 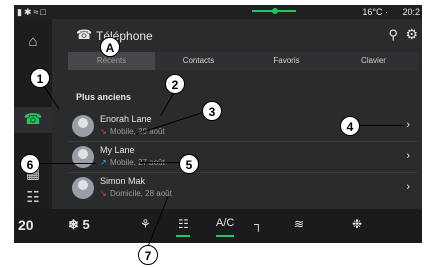 I want to click on annotation-marker: 5, so click(x=189, y=164).